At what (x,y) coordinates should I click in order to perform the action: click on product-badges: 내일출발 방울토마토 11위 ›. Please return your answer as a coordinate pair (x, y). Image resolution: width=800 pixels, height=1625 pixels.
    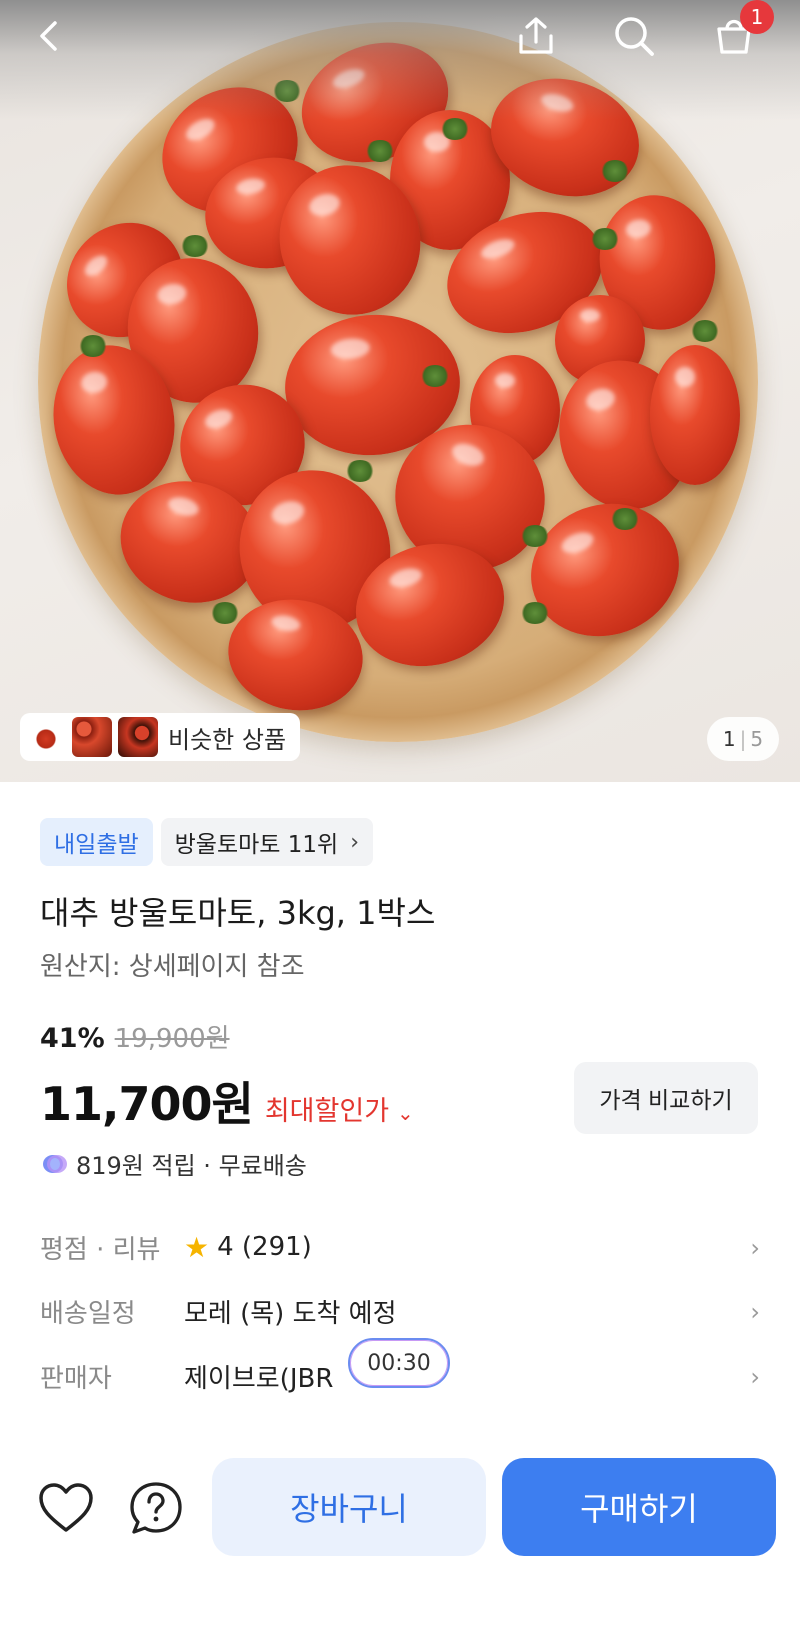
    Looking at the image, I should click on (206, 842).